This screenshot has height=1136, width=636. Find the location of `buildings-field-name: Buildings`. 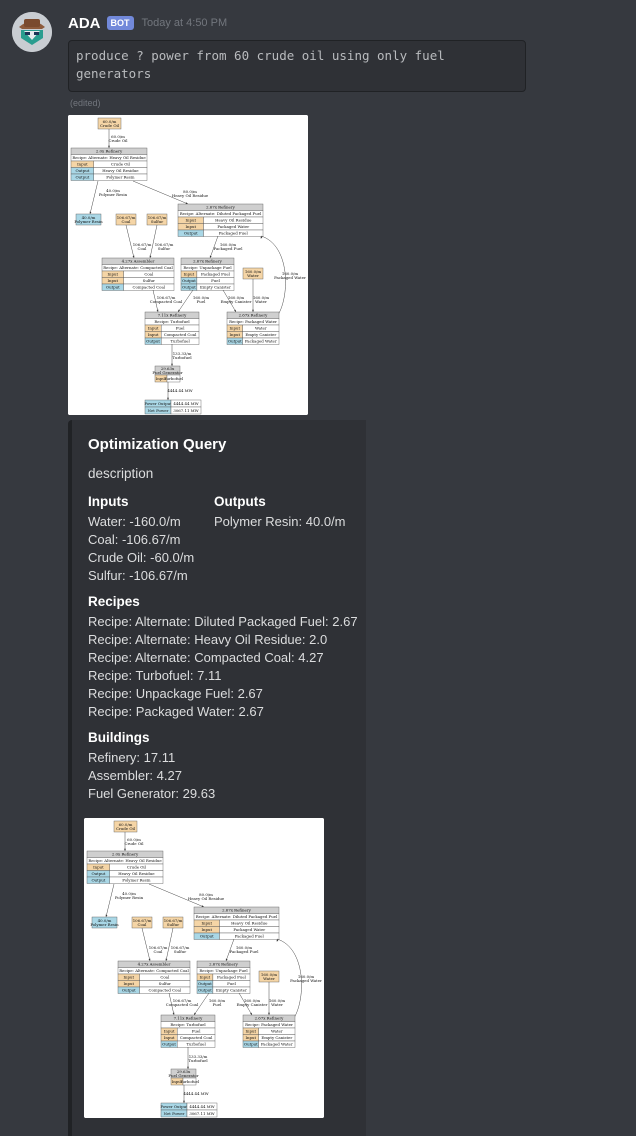

buildings-field-name: Buildings is located at coordinates (119, 737).